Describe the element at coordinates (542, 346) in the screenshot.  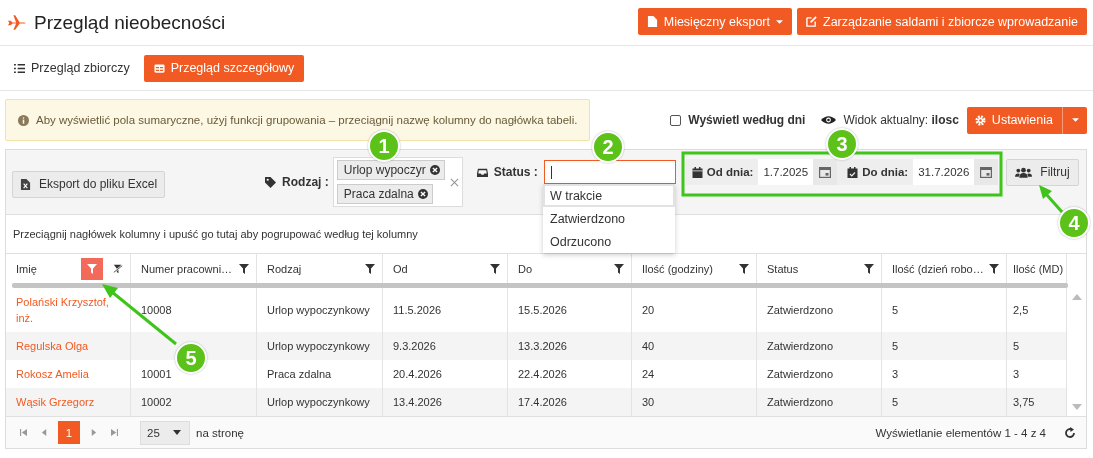
I see `table-cell-text: 13.3.2026` at that location.